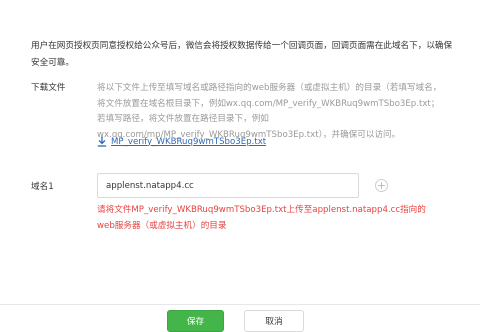 The height and width of the screenshot is (332, 480). What do you see at coordinates (240, 304) in the screenshot?
I see `footer-divider` at bounding box center [240, 304].